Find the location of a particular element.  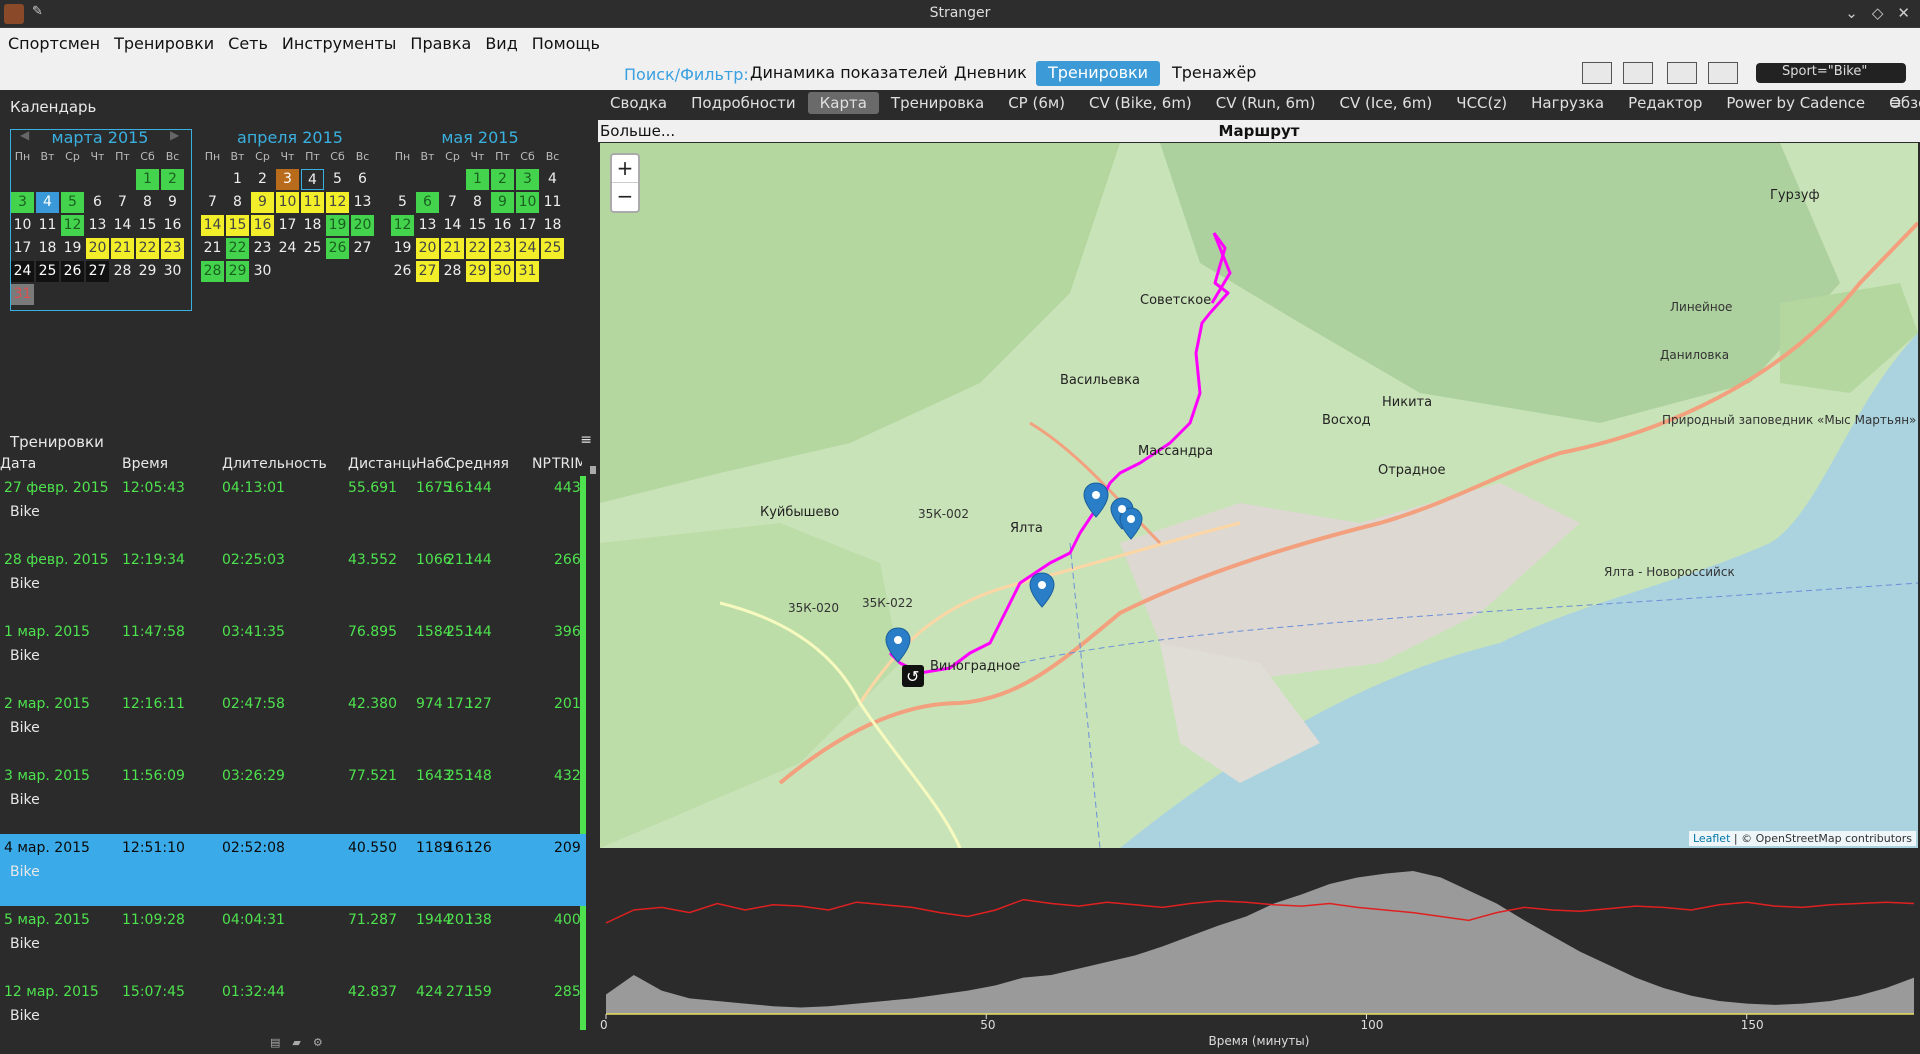

menu-item-3: Инструменты is located at coordinates (339, 43).